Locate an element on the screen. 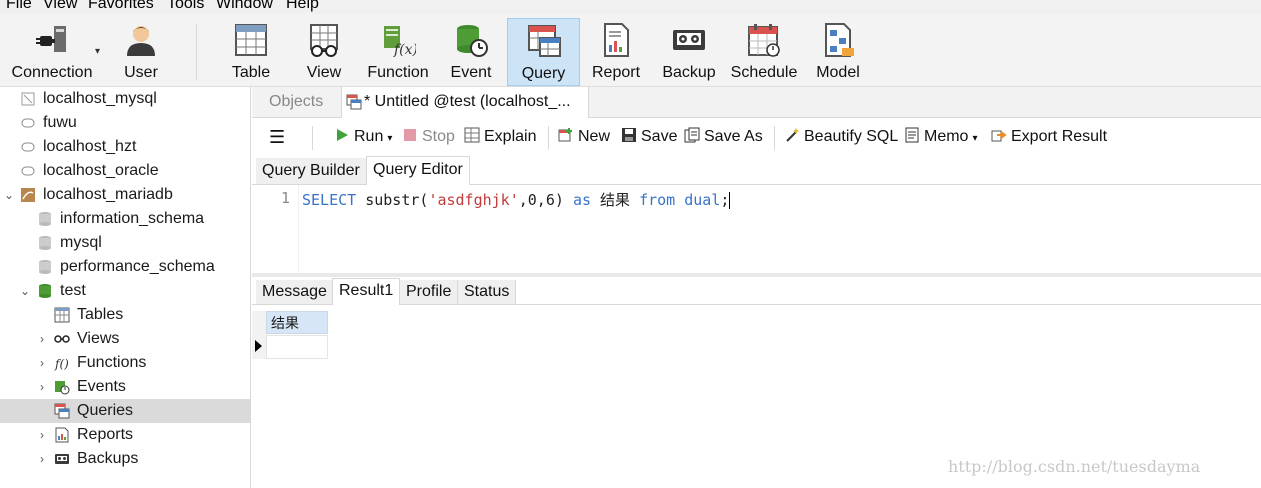 The image size is (1261, 488). nav-item-tables: Tables is located at coordinates (125, 315).